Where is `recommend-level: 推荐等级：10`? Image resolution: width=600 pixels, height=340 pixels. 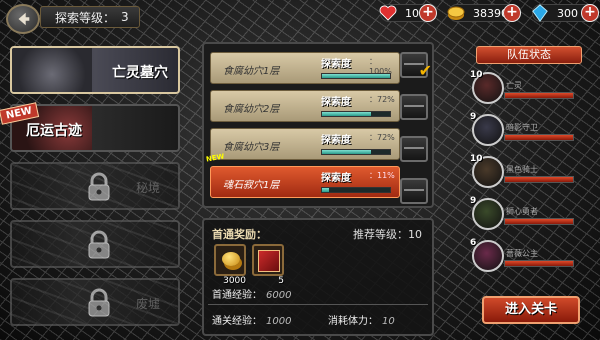
recommend-level: 推荐等级：10 is located at coordinates (387, 234).